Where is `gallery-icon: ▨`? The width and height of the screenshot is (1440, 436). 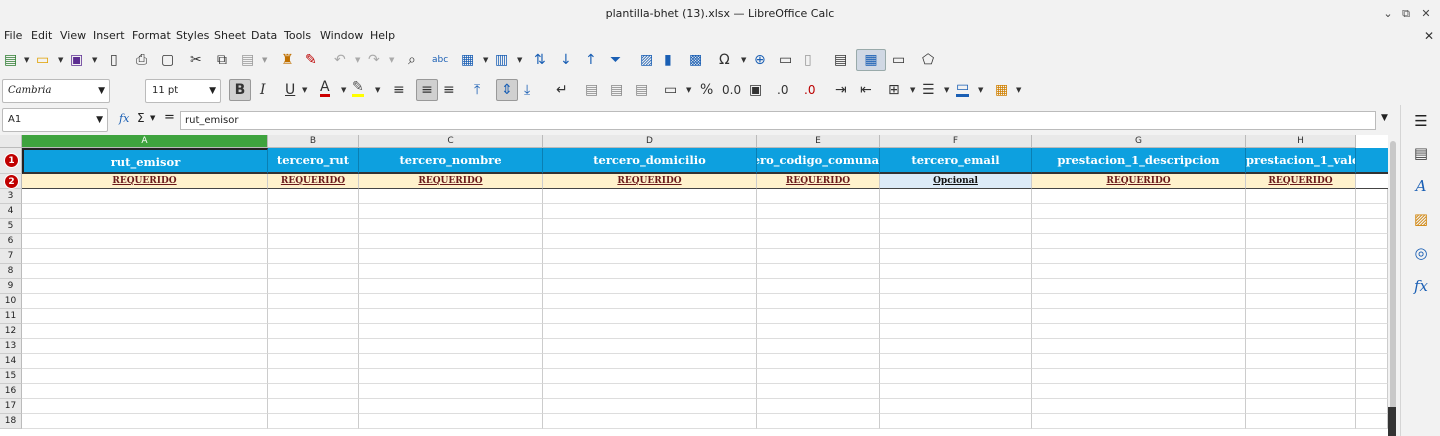 gallery-icon: ▨ is located at coordinates (1421, 220).